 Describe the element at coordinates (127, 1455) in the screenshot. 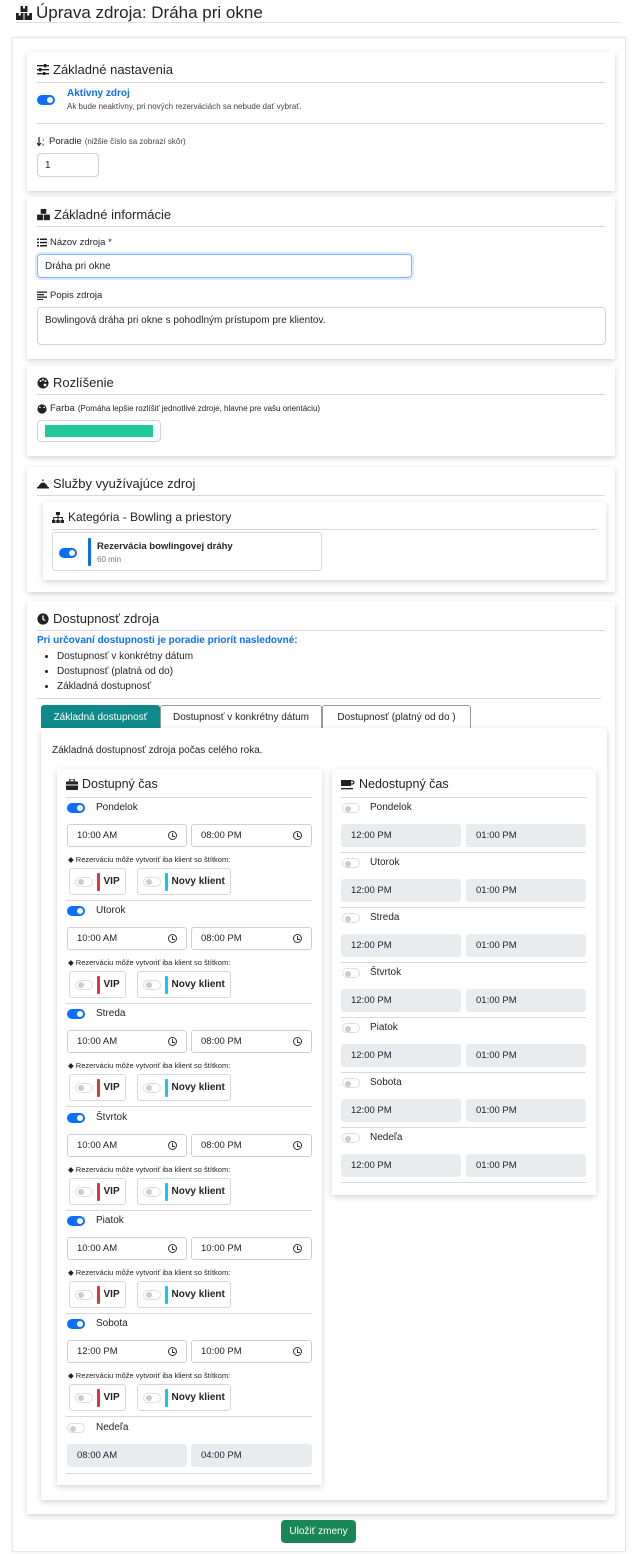

I see `available-from-input: 08:00 AM` at that location.